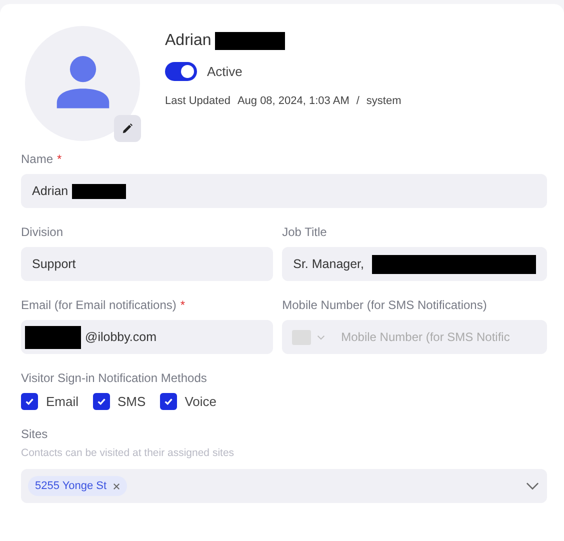 Image resolution: width=564 pixels, height=541 pixels. What do you see at coordinates (62, 401) in the screenshot?
I see `checkbox-label: Email` at bounding box center [62, 401].